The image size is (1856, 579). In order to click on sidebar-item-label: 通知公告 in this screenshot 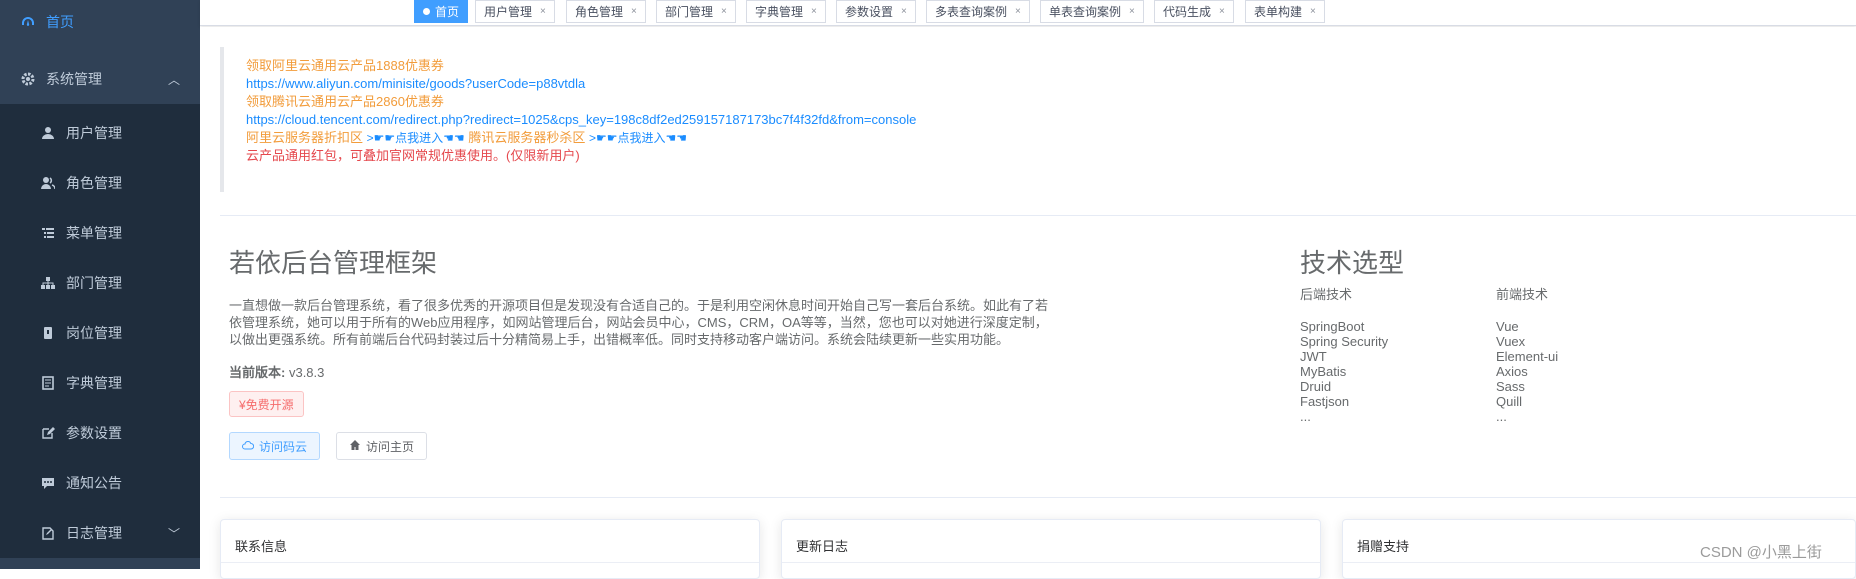, I will do `click(94, 483)`.